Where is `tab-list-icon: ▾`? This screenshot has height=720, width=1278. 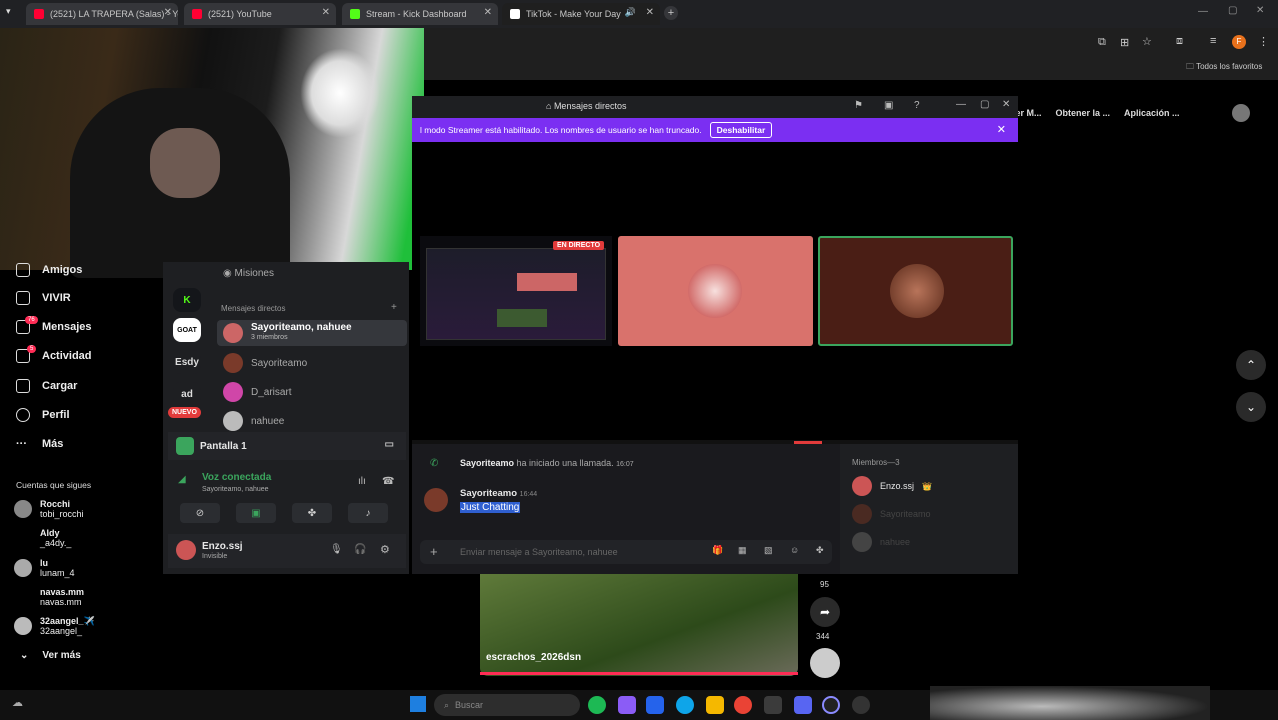
tab-list-icon: ▾ is located at coordinates (8, 11).